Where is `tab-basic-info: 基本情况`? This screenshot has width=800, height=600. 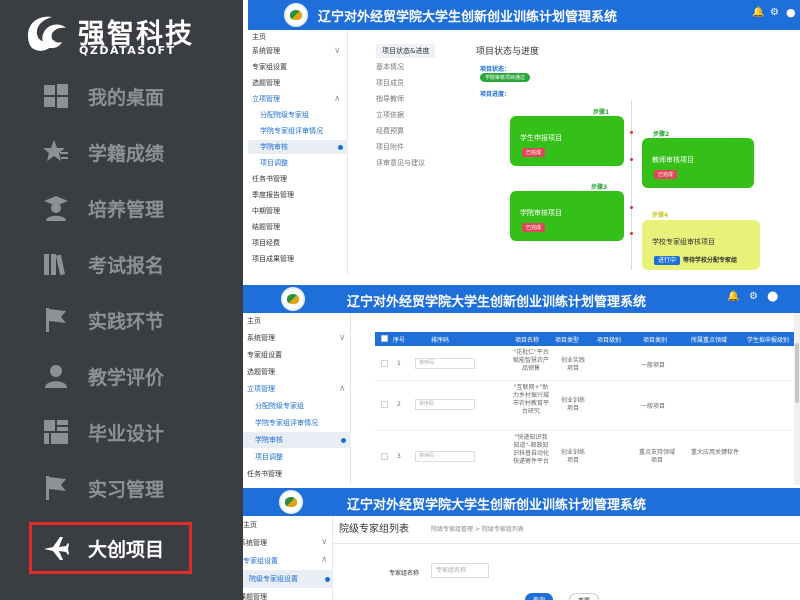
tab-basic-info: 基本情况 is located at coordinates (390, 67).